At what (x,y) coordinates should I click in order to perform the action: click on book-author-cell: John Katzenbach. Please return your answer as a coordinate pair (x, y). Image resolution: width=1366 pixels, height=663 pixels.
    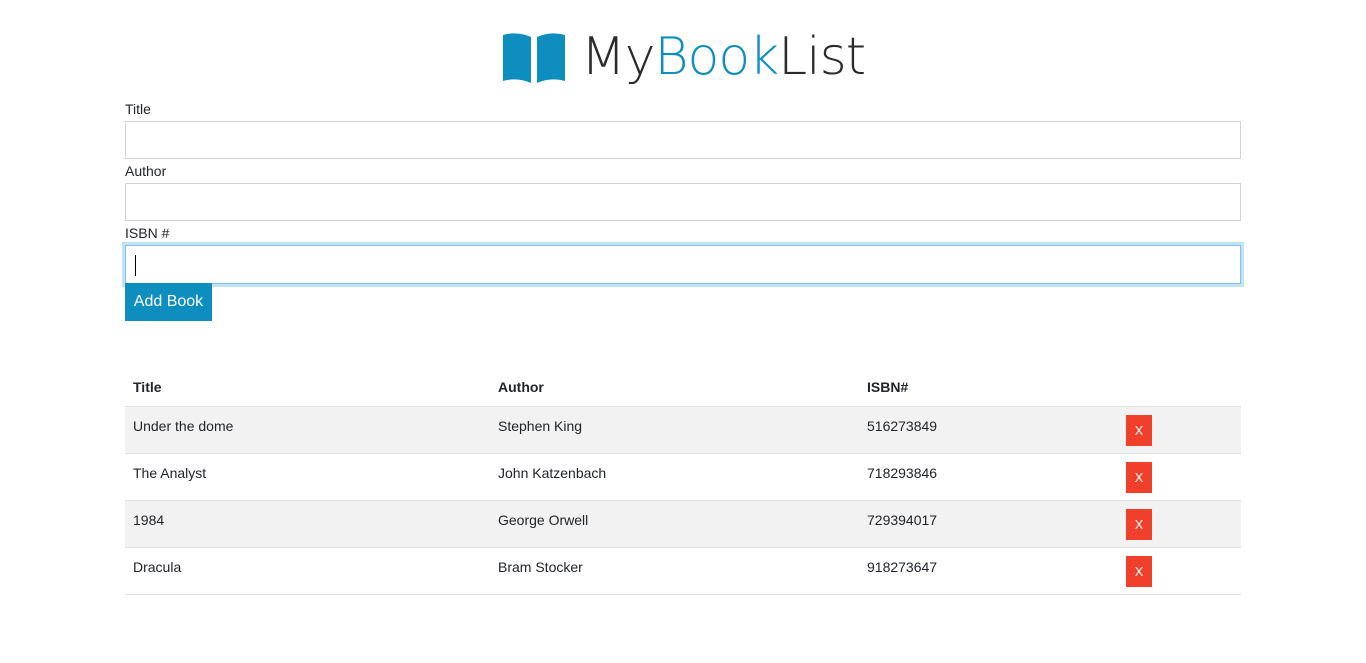
    Looking at the image, I should click on (674, 477).